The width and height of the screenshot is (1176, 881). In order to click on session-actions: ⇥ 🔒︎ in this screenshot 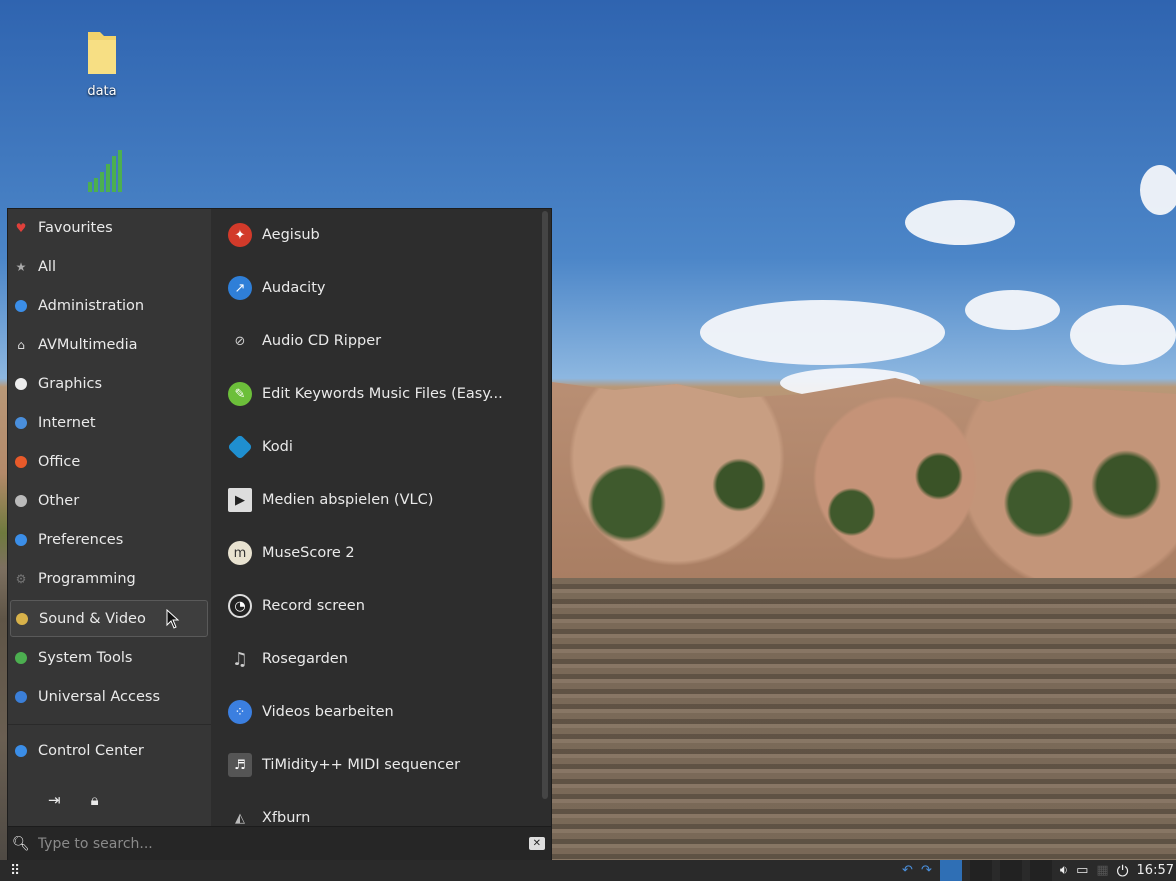, I will do `click(73, 800)`.